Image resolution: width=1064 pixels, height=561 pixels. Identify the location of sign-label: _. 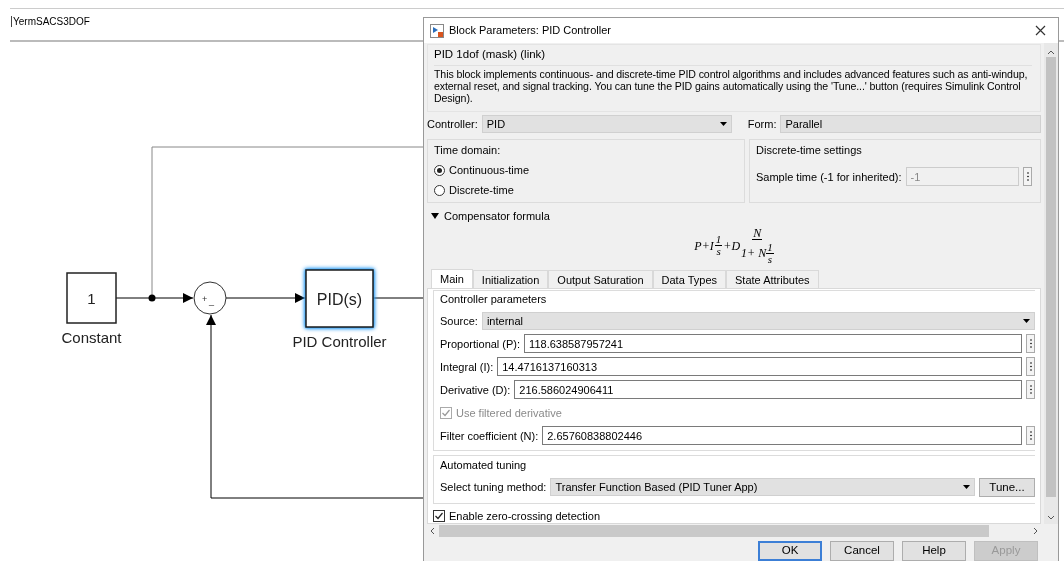
(211, 301).